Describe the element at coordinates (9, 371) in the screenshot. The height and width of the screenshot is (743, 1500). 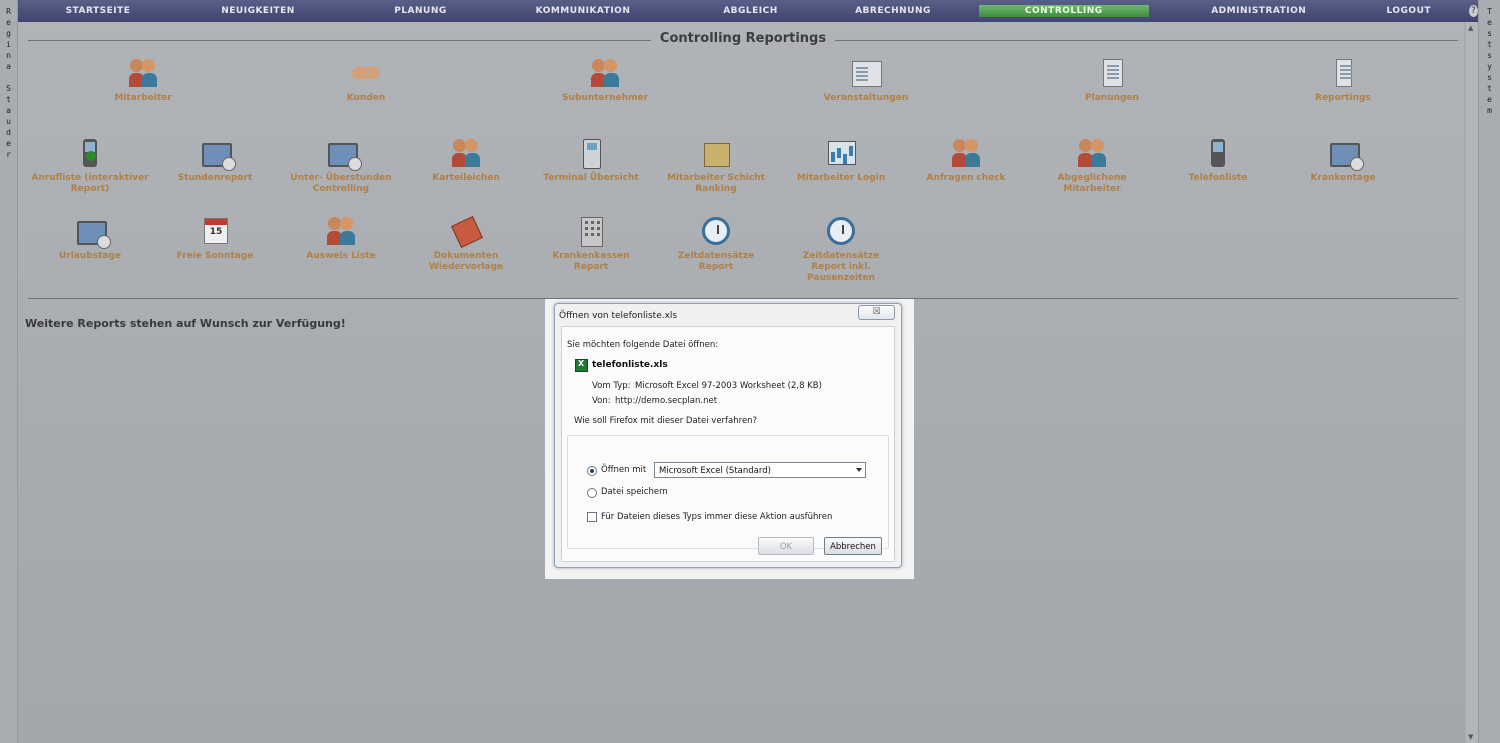
I see `left-user-strip: Regina Stauder` at that location.